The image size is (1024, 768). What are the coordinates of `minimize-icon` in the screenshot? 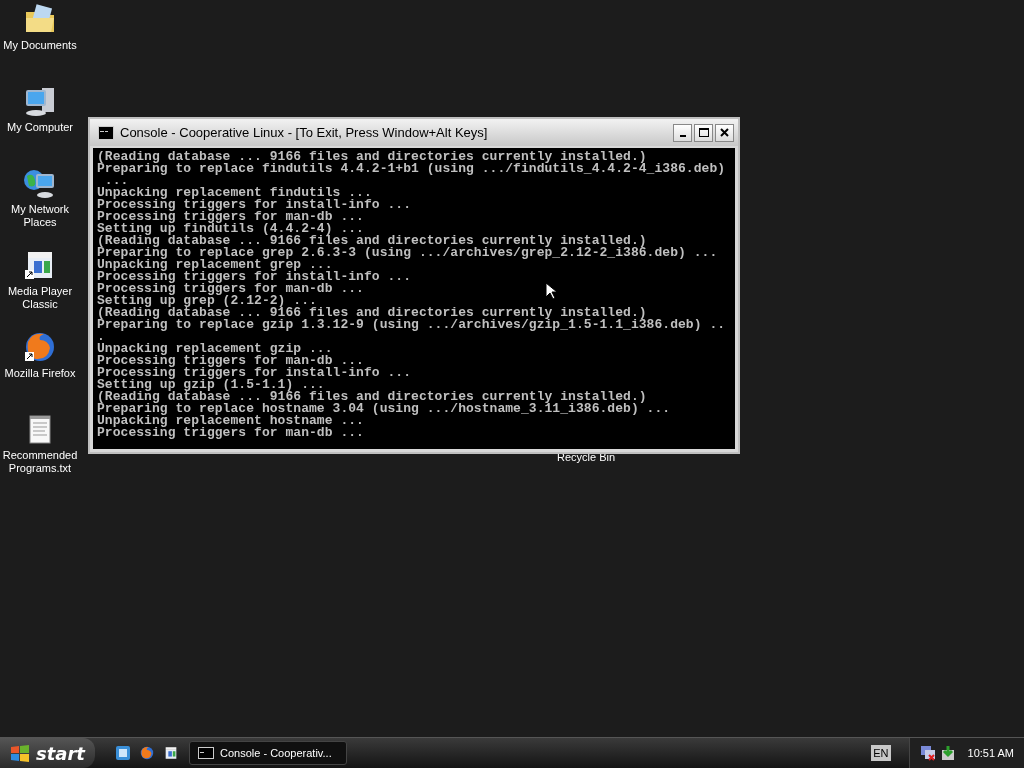 It's located at (682, 135).